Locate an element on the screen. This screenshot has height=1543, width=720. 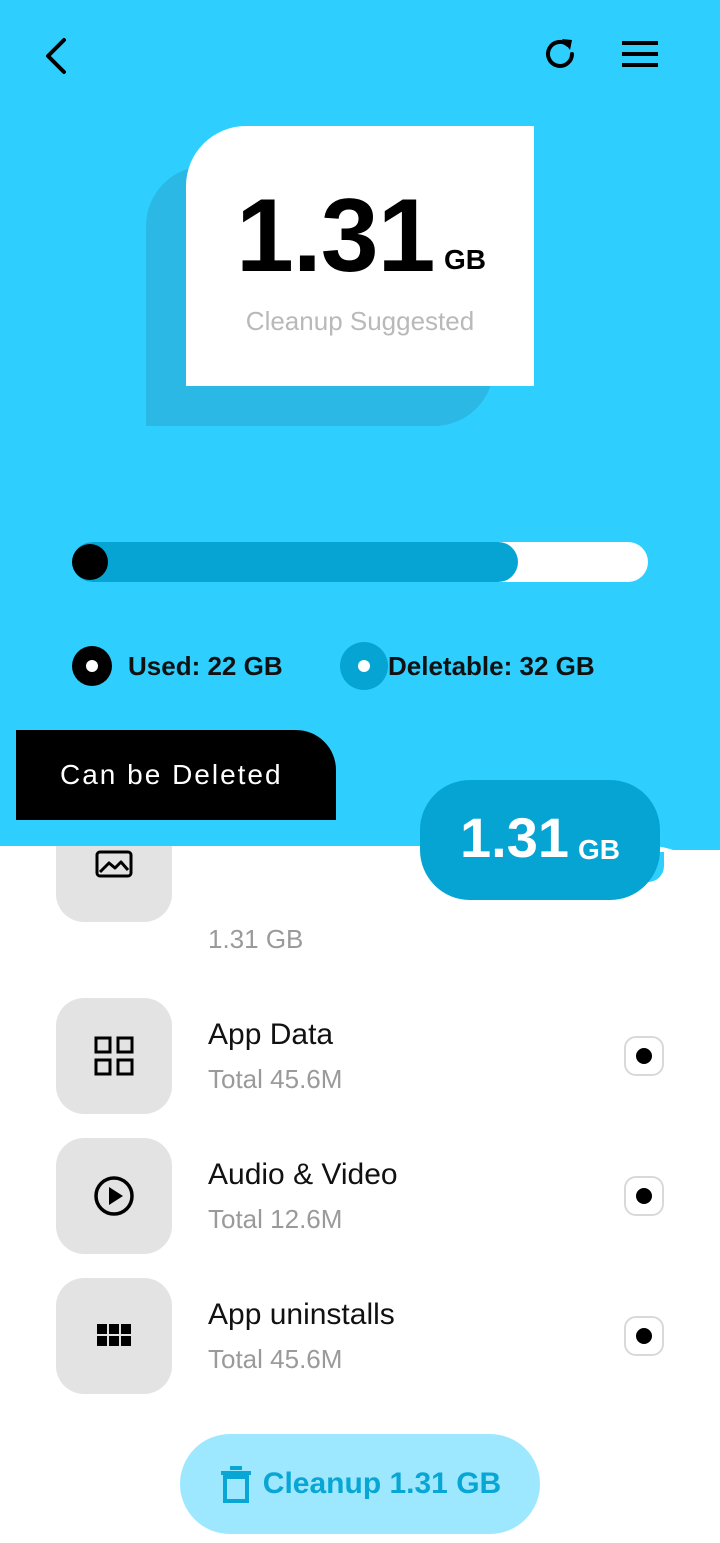
legend-deletable: Deletable: 32 GB is located at coordinates (467, 666).